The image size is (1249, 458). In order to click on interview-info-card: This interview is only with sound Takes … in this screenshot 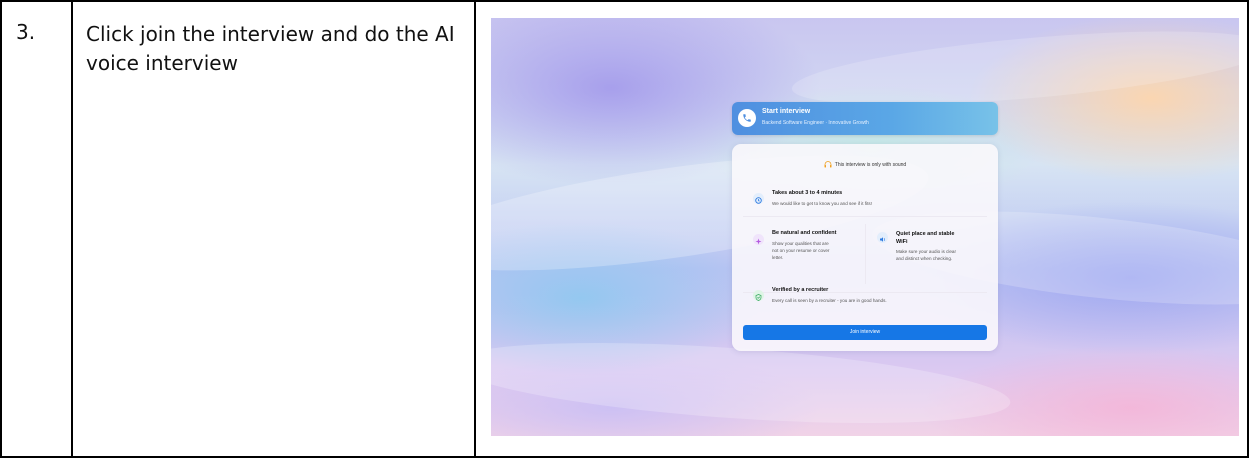, I will do `click(865, 247)`.